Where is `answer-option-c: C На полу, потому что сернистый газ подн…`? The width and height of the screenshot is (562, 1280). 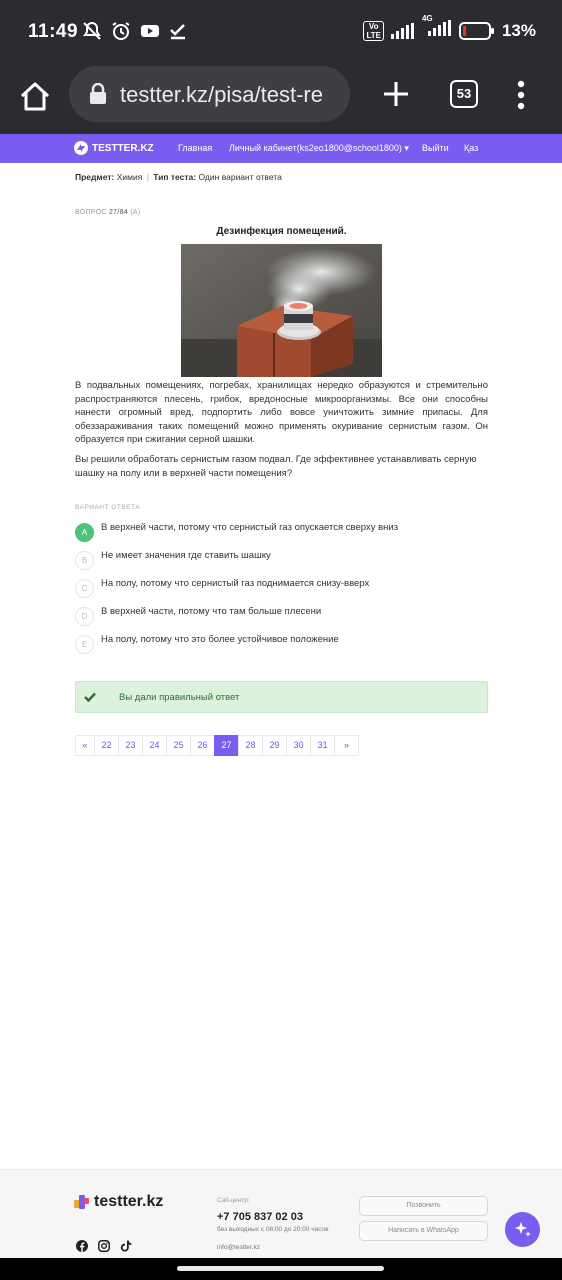 answer-option-c: C На полу, потому что сернистый газ подн… is located at coordinates (281, 589).